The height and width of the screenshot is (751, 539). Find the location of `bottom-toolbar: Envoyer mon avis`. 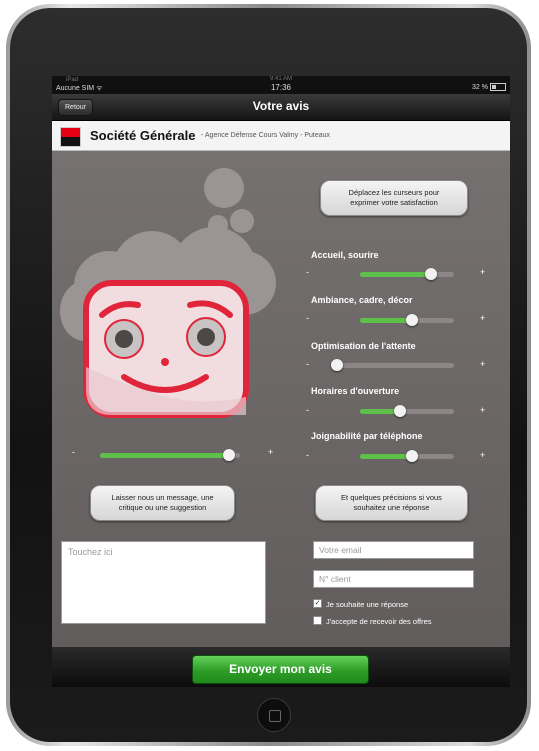

bottom-toolbar: Envoyer mon avis is located at coordinates (281, 667).